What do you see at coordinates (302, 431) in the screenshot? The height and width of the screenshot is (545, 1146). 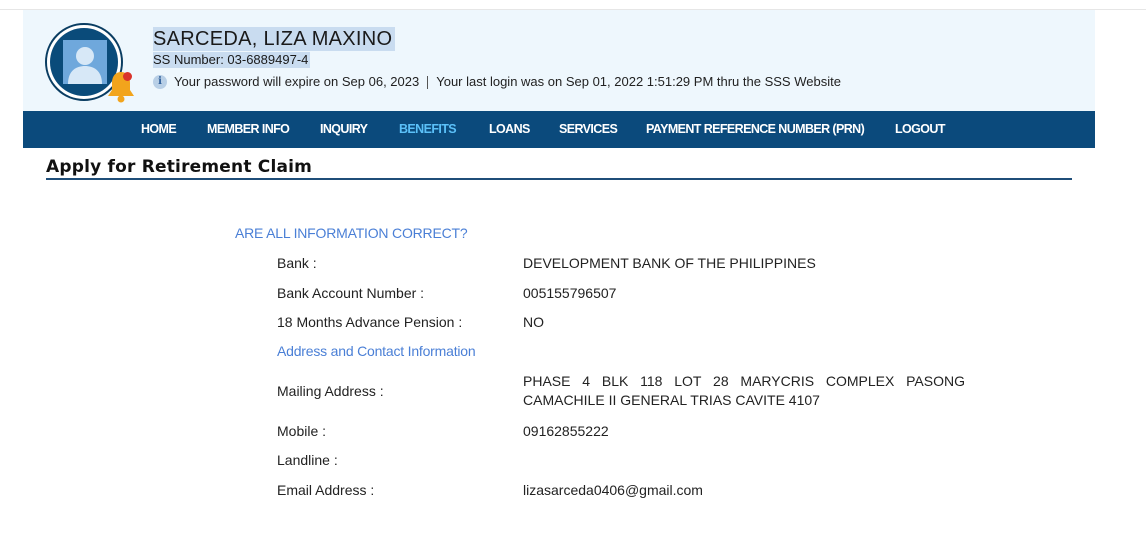 I see `mobile-label: Mobile :` at bounding box center [302, 431].